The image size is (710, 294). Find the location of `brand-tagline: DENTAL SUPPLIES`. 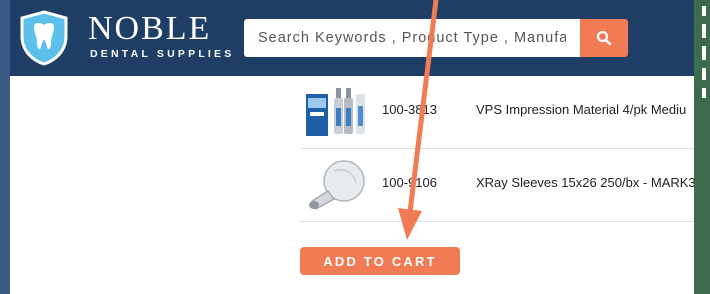

brand-tagline: DENTAL SUPPLIES is located at coordinates (162, 54).